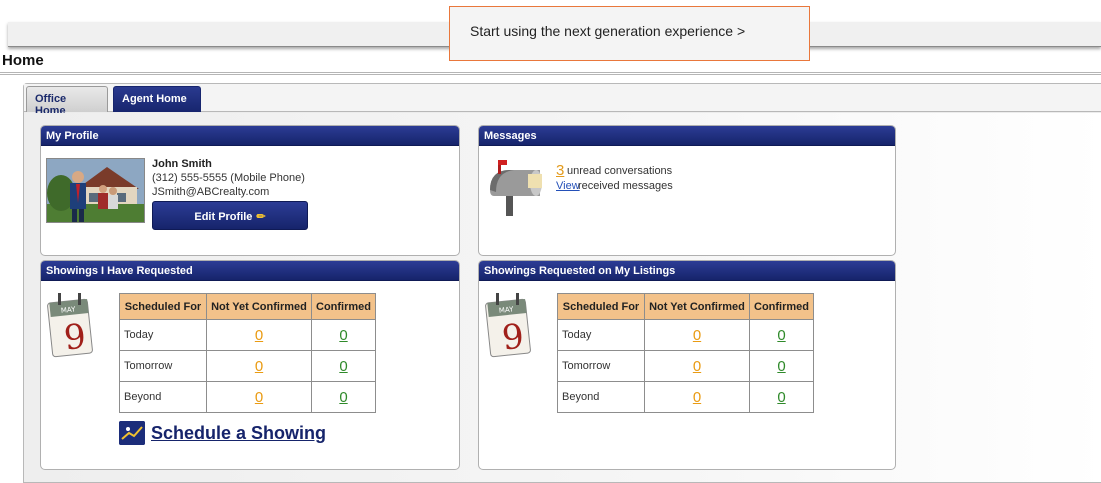 This screenshot has width=1101, height=483. What do you see at coordinates (132, 433) in the screenshot?
I see `schedule-showing-icon` at bounding box center [132, 433].